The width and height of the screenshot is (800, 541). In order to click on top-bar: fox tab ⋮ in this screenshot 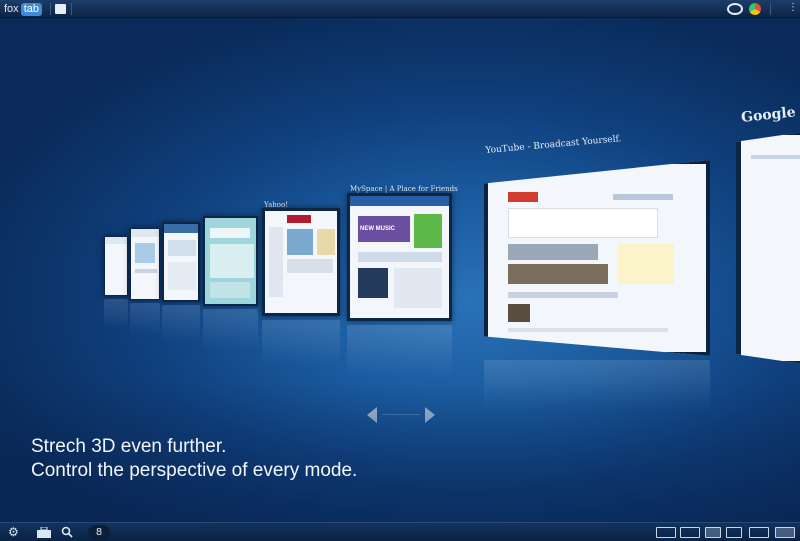, I will do `click(400, 9)`.